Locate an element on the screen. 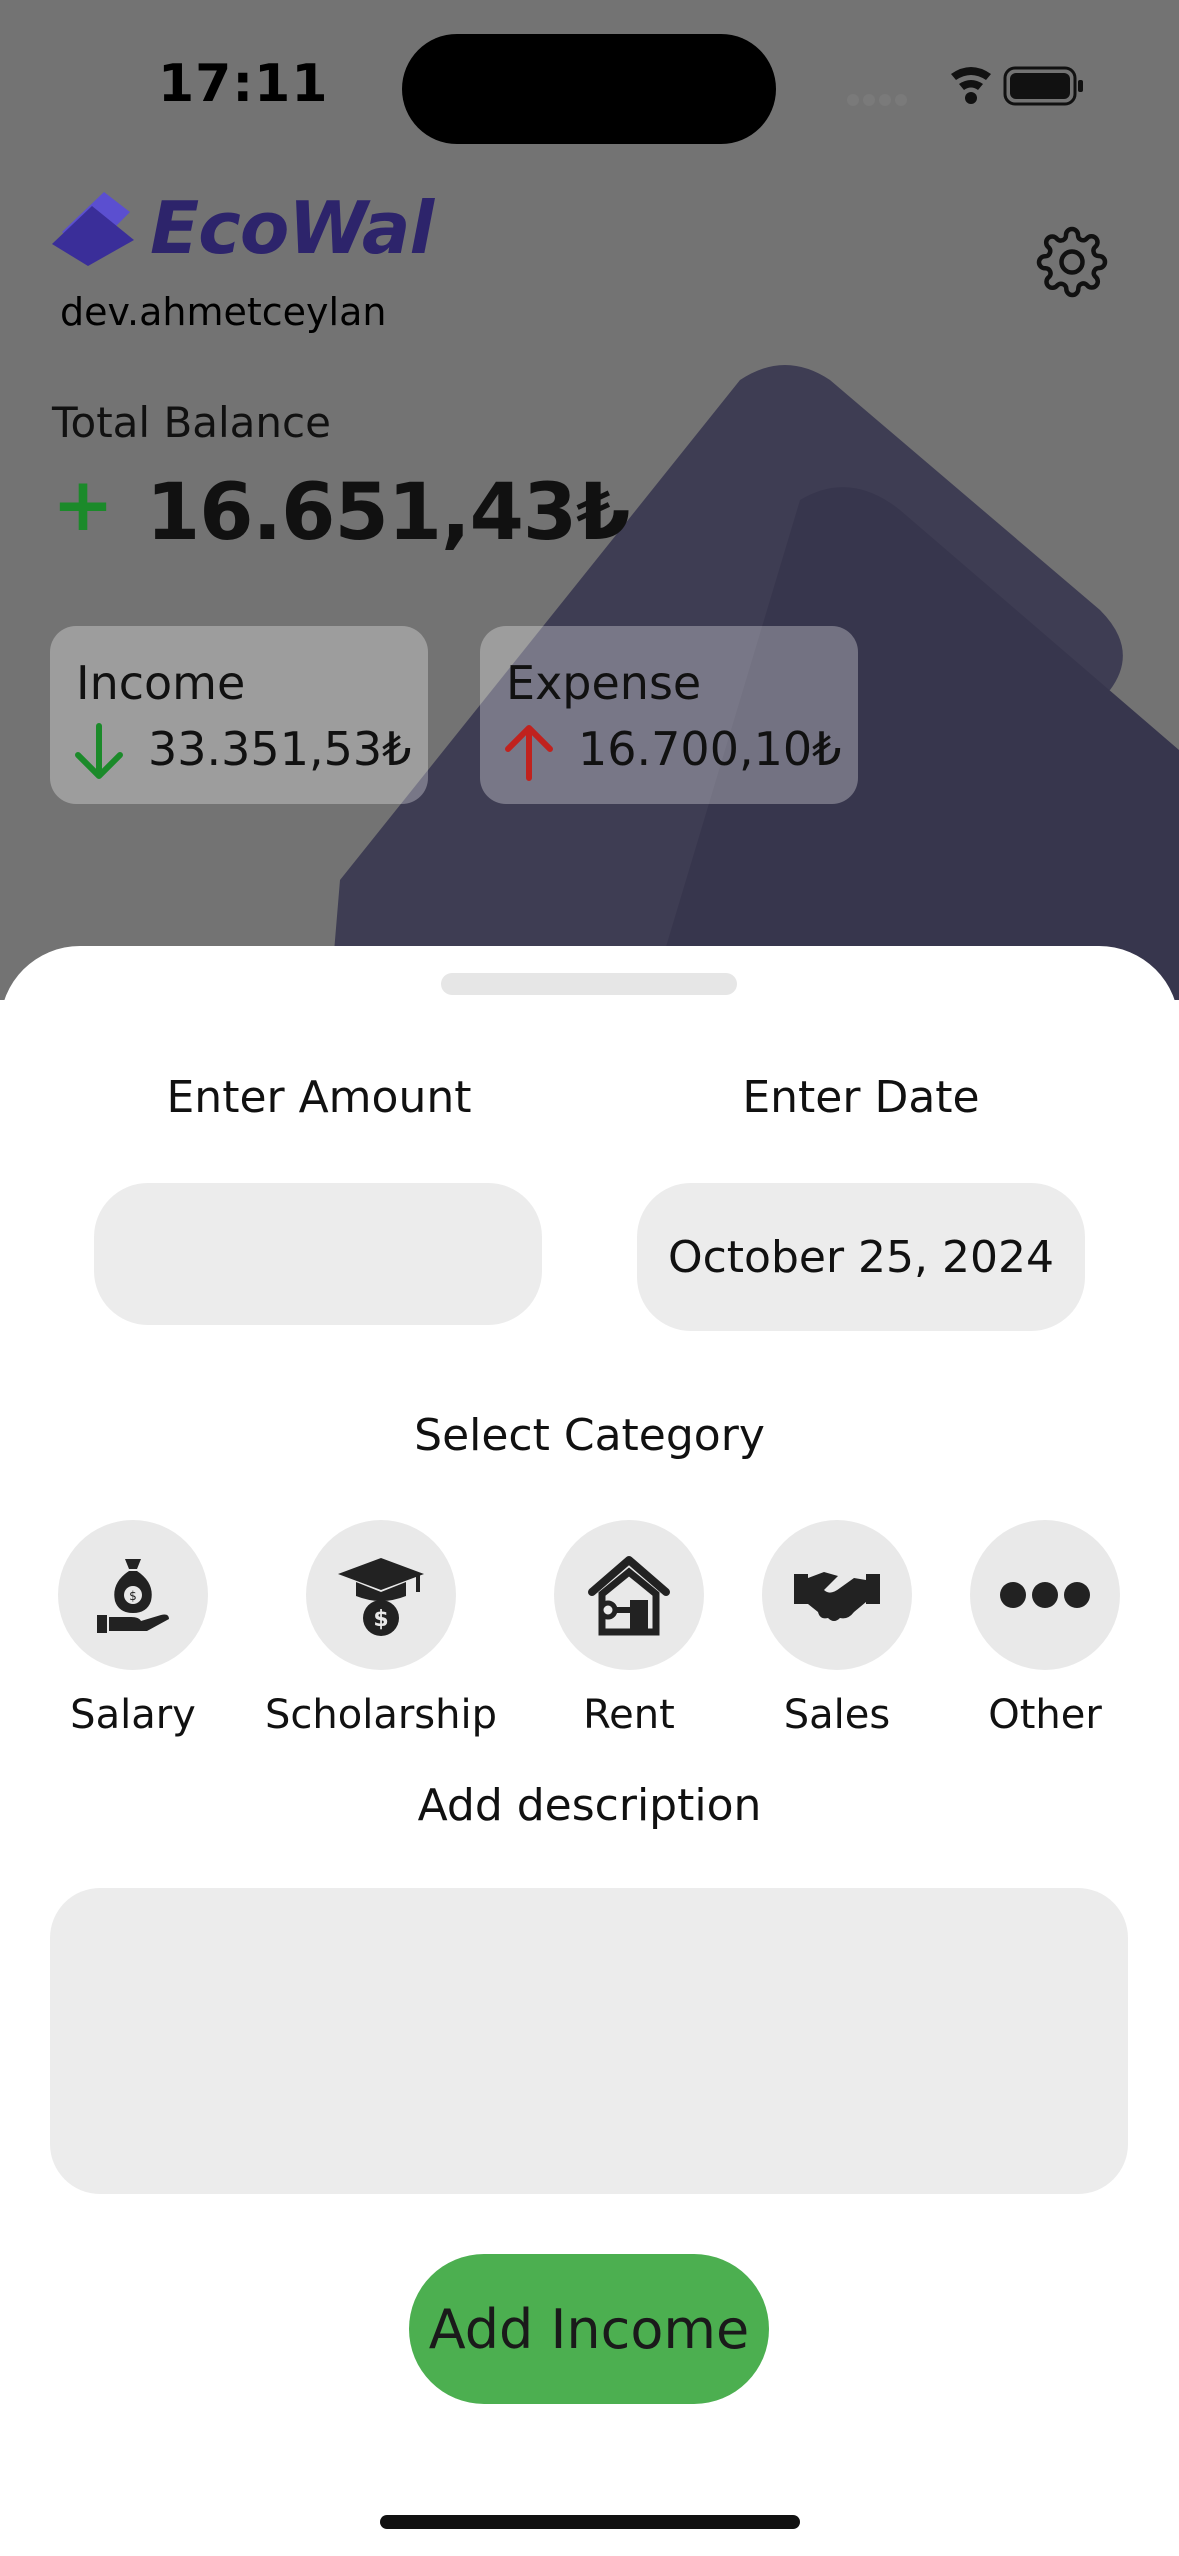 The width and height of the screenshot is (1179, 2556). add-income-button: Add Income is located at coordinates (589, 2329).